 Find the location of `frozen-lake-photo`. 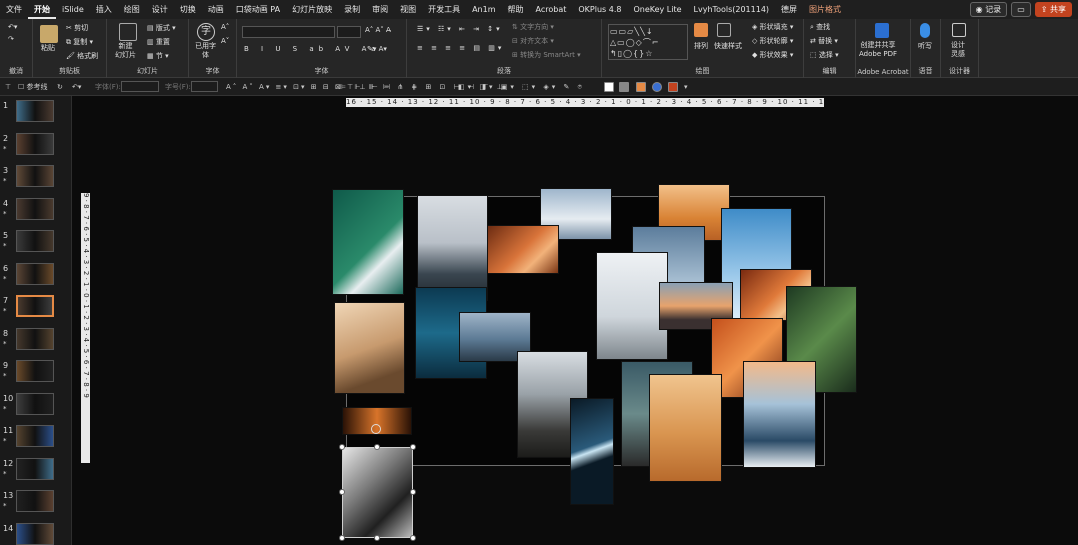

frozen-lake-photo is located at coordinates (592, 451).